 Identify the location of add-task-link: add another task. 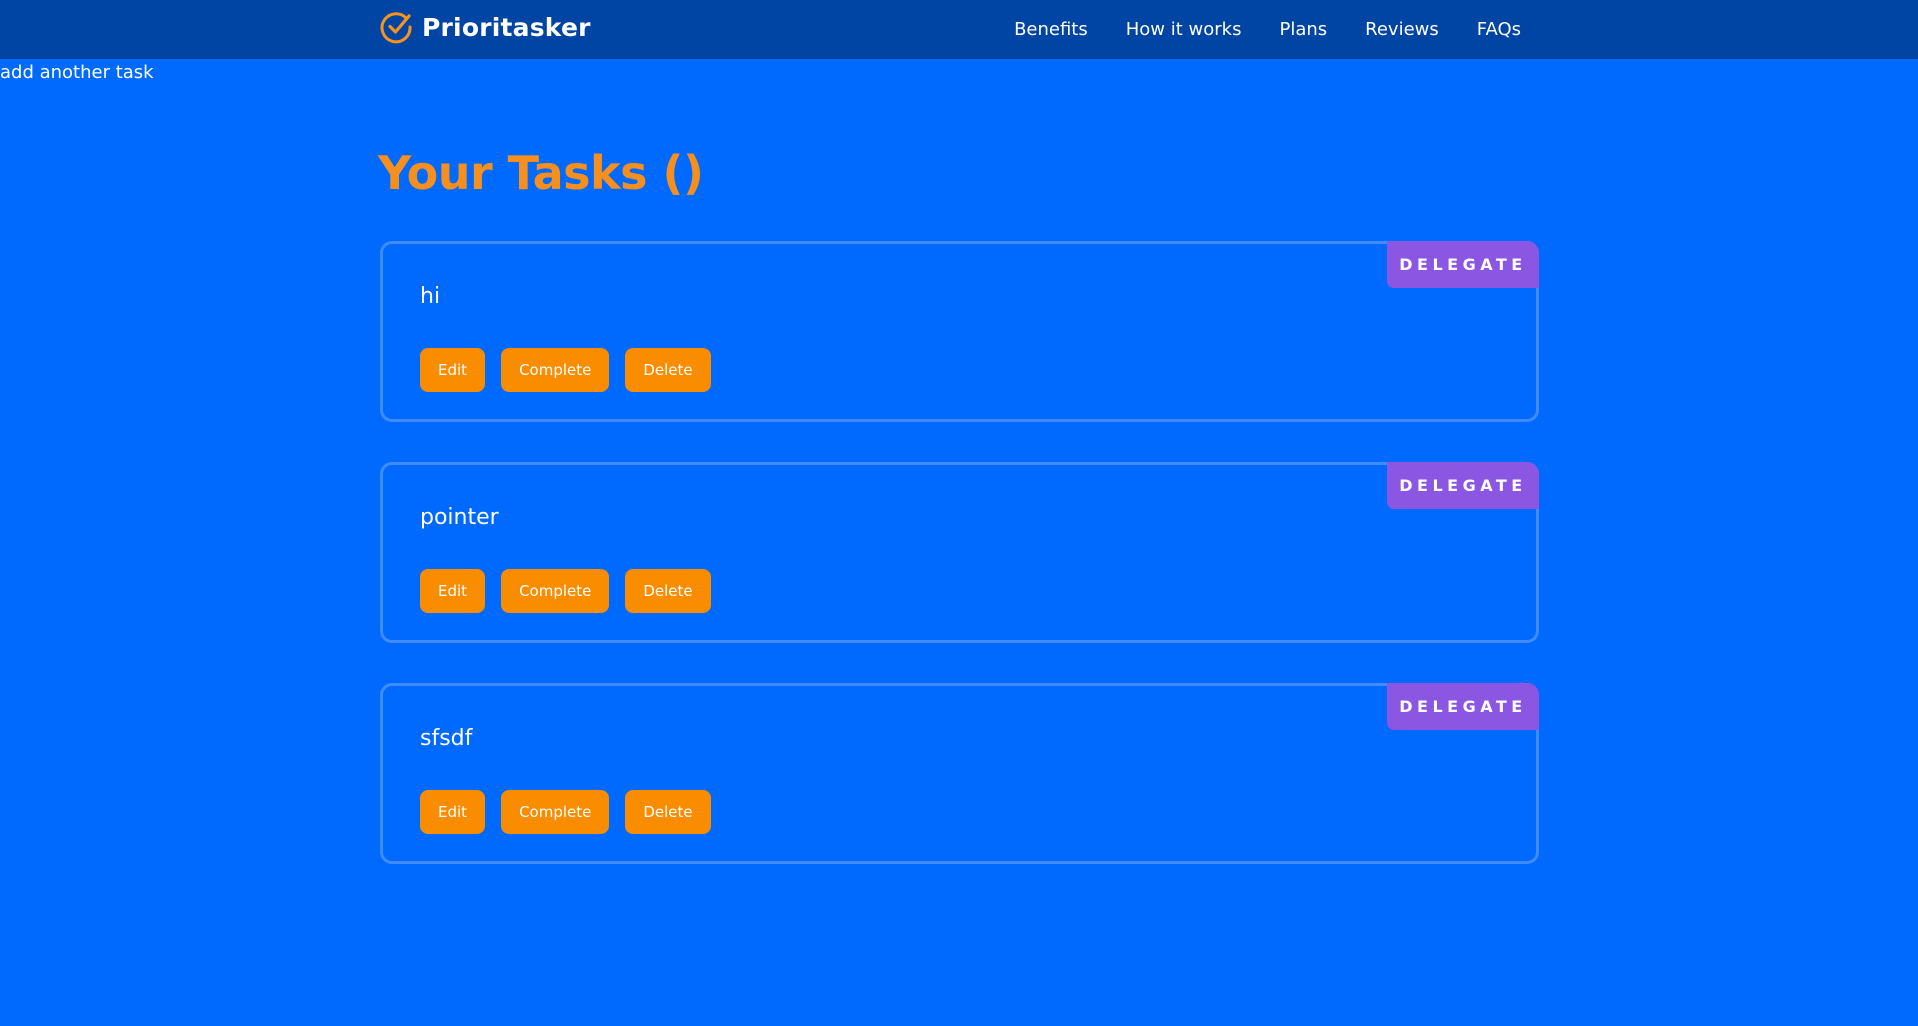
(77, 73).